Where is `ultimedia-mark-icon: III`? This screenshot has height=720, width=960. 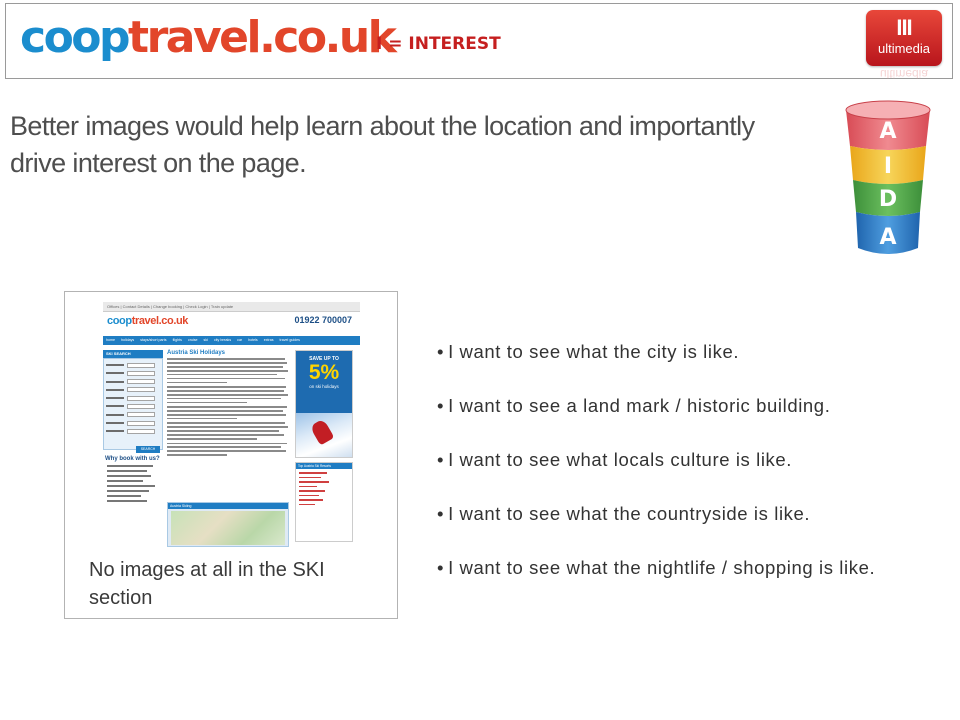 ultimedia-mark-icon: III is located at coordinates (904, 27).